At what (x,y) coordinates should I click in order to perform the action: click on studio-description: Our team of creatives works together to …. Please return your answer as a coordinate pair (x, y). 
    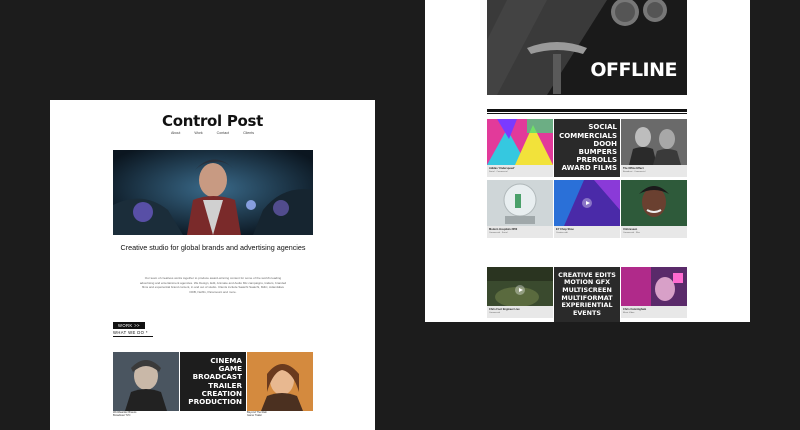
    Looking at the image, I should click on (213, 285).